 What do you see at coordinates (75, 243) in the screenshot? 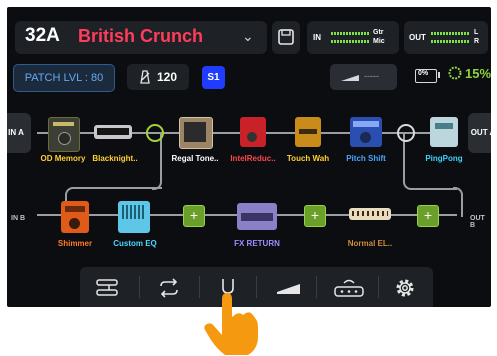
I see `label-shimmer: Shimmer` at bounding box center [75, 243].